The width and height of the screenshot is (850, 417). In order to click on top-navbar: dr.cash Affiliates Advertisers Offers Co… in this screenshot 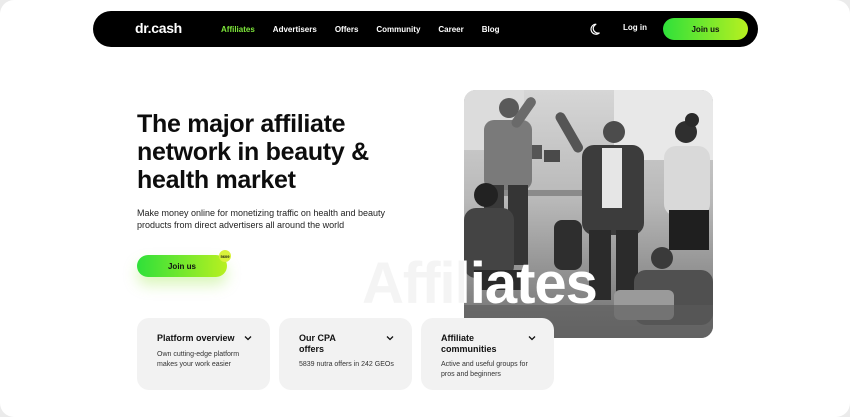, I will do `click(425, 29)`.